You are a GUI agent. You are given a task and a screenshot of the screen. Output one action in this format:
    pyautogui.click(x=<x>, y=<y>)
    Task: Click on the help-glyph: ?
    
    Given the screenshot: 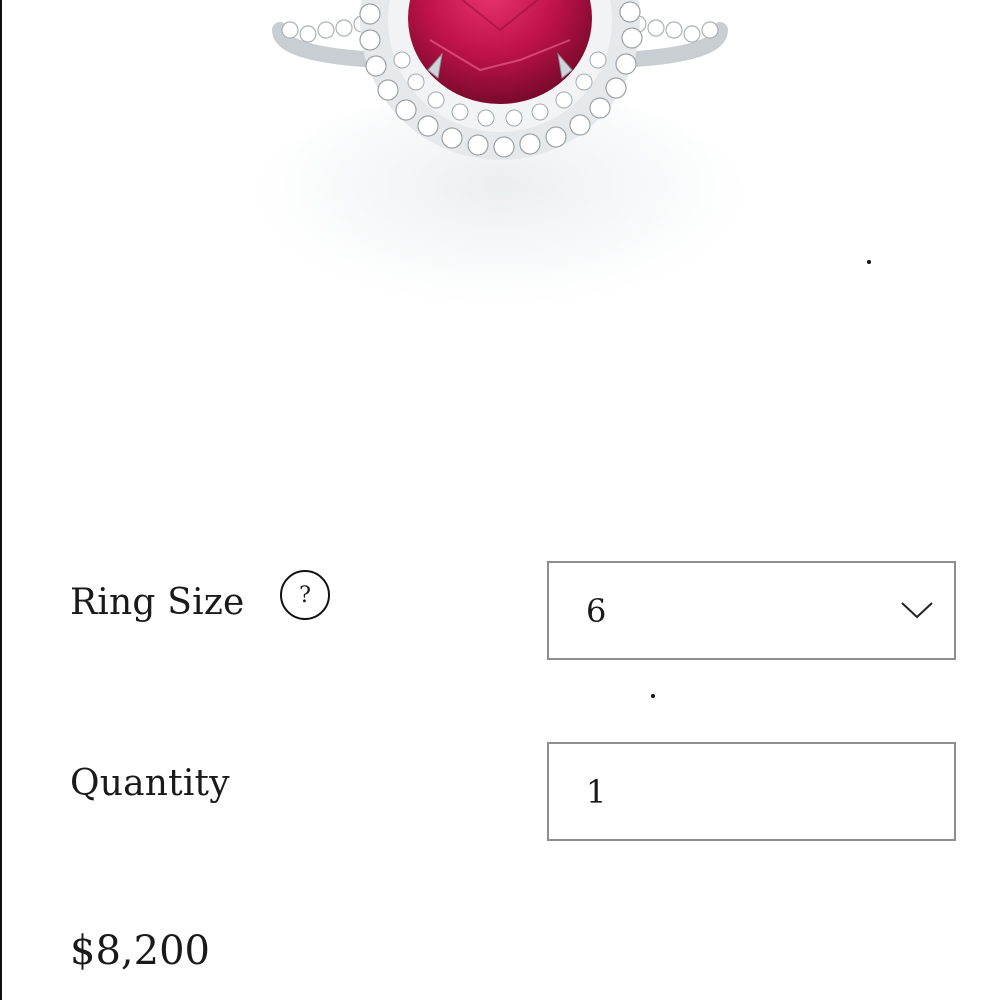 What is the action you would take?
    pyautogui.click(x=305, y=595)
    